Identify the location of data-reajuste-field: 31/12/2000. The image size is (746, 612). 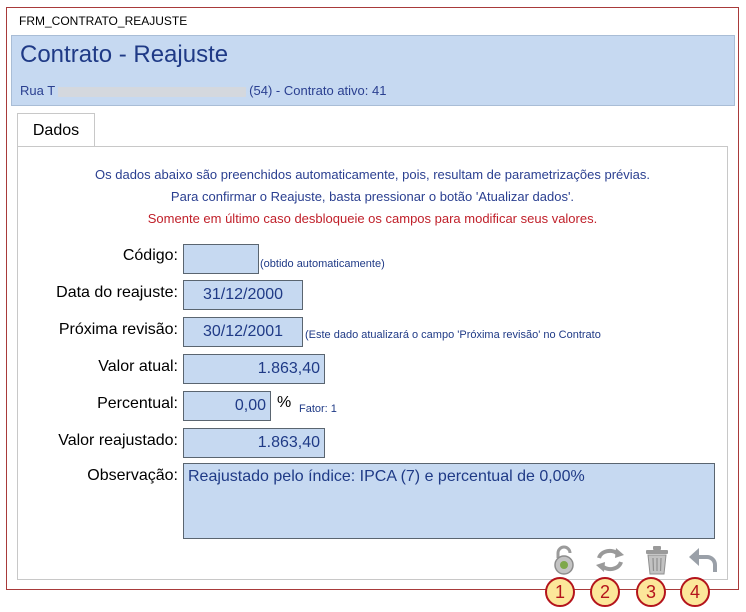
(243, 295).